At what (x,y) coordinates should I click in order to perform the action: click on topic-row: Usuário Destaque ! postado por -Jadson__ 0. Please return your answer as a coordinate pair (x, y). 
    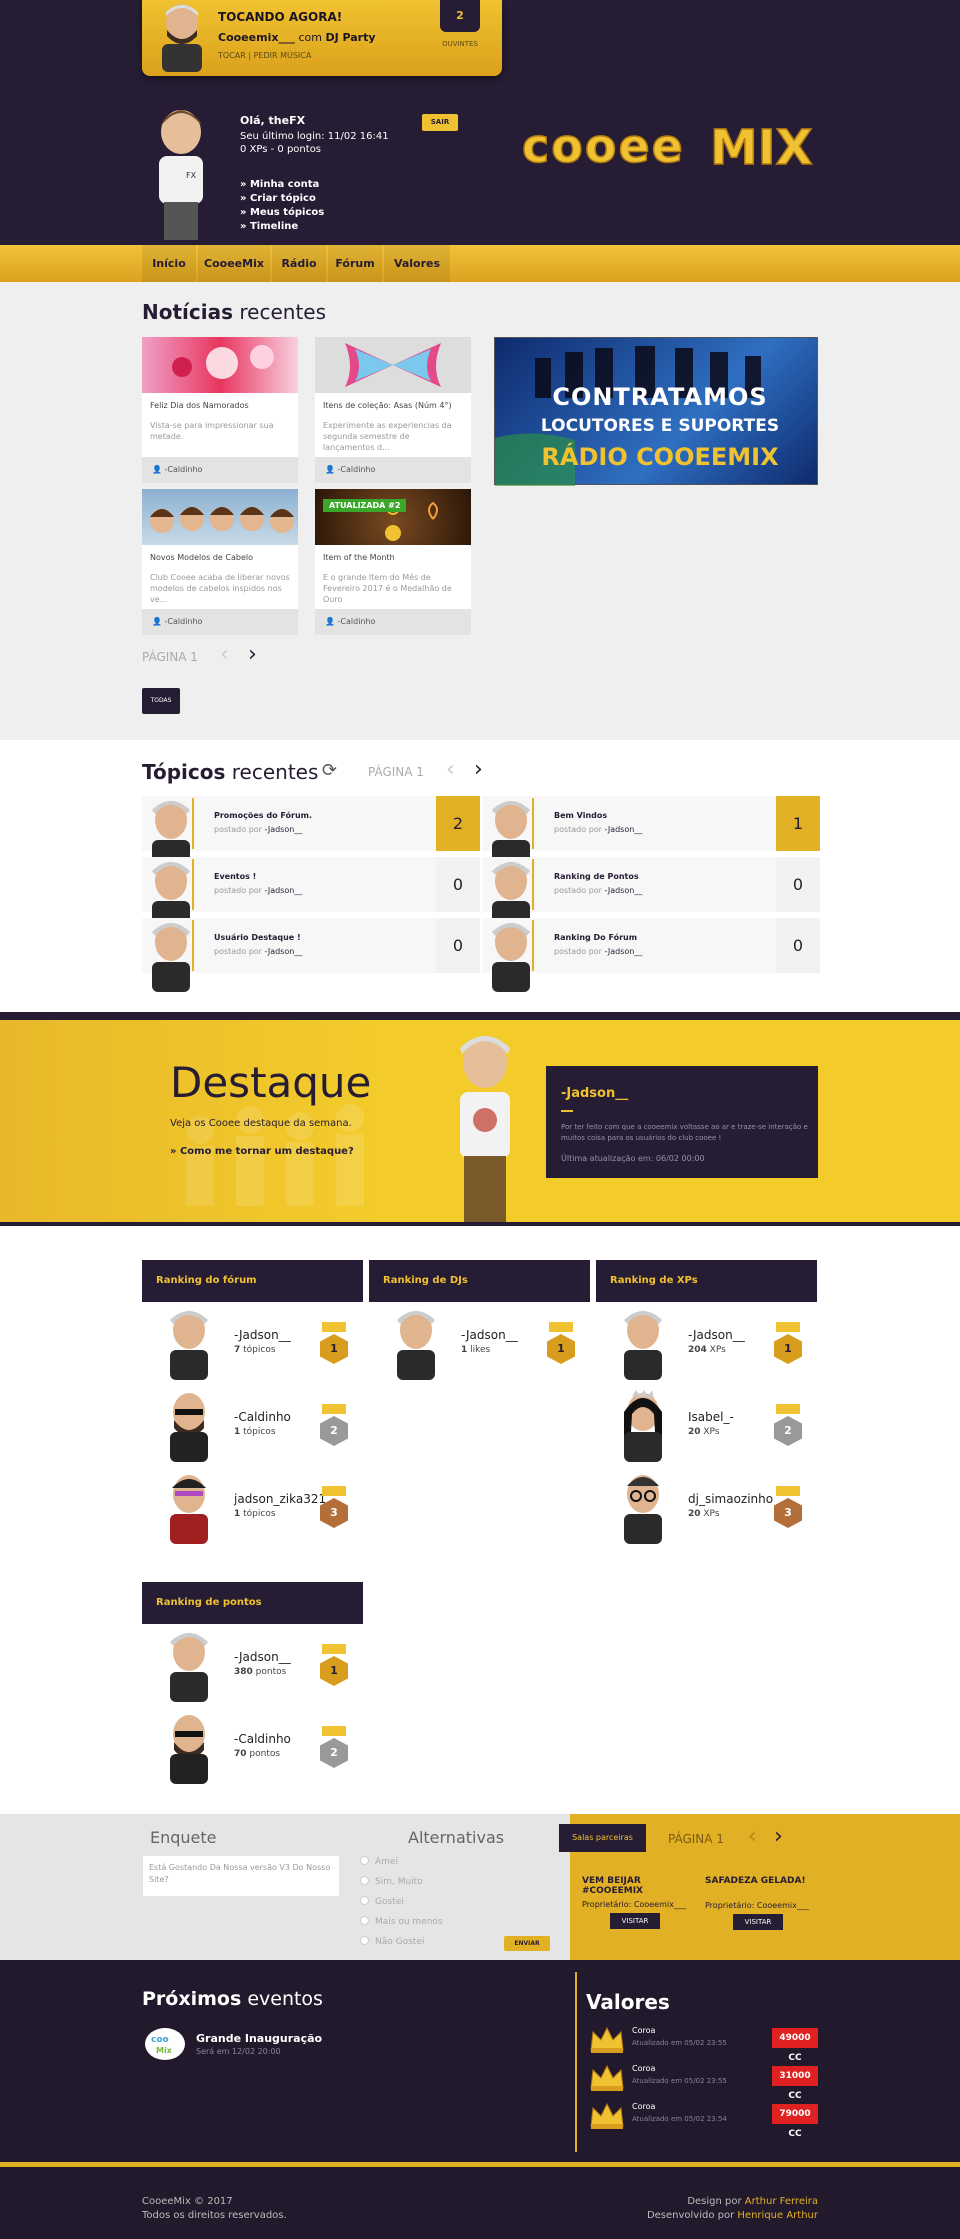
    Looking at the image, I should click on (311, 955).